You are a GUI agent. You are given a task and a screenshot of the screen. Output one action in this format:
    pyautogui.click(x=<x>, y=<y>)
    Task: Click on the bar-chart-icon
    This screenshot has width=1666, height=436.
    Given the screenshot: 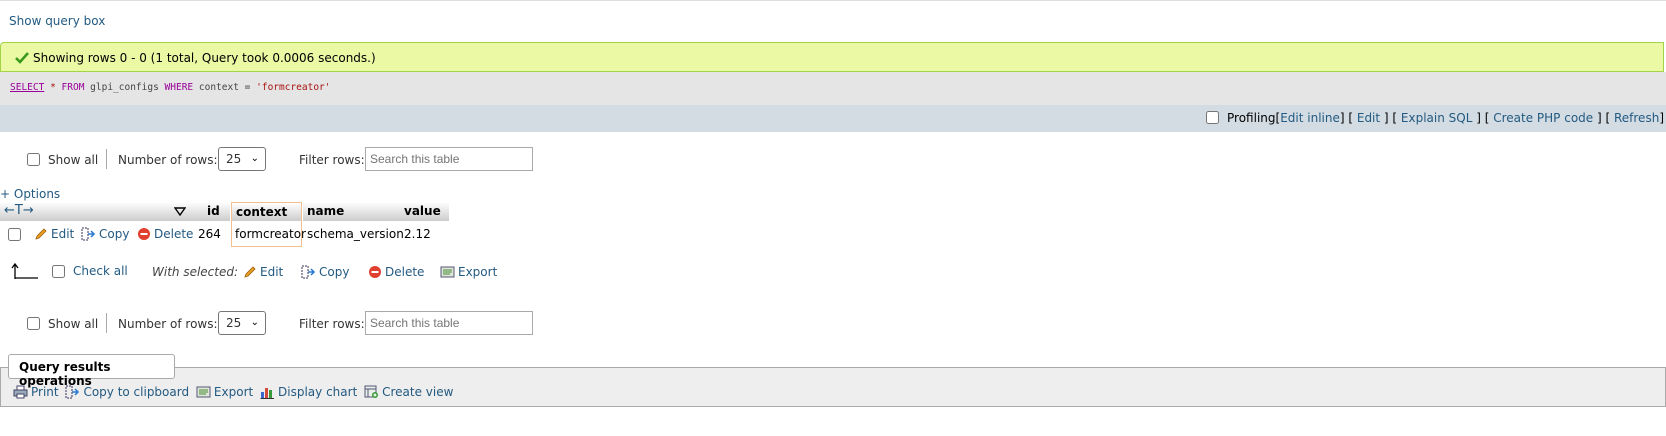 What is the action you would take?
    pyautogui.click(x=267, y=393)
    